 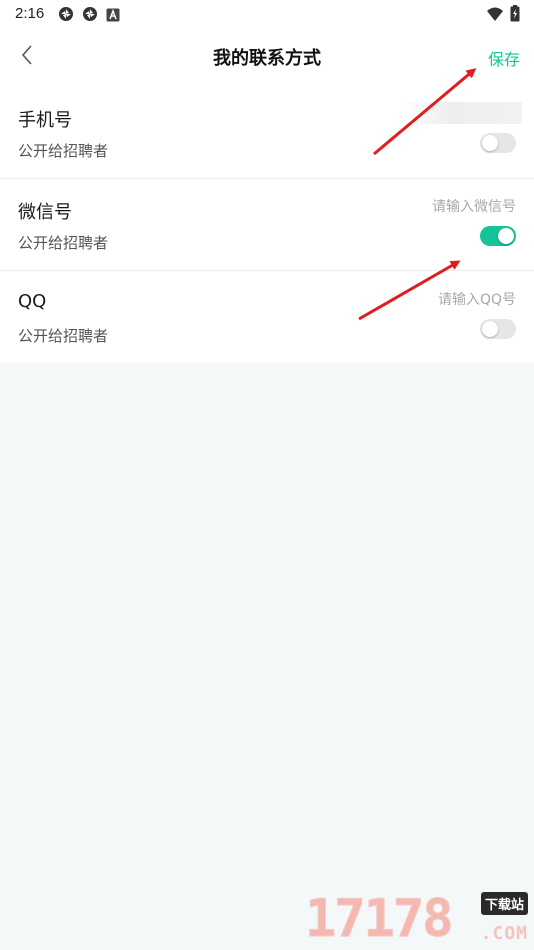 What do you see at coordinates (504, 58) in the screenshot?
I see `save-button: 保存` at bounding box center [504, 58].